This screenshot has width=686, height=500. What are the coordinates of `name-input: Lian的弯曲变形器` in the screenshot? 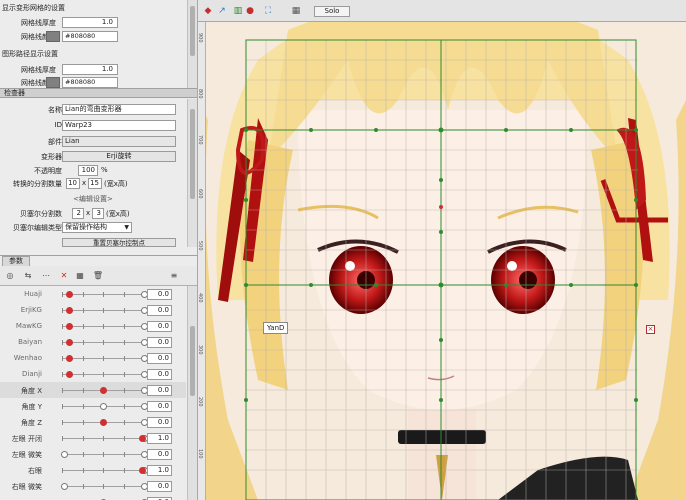 It's located at (119, 109).